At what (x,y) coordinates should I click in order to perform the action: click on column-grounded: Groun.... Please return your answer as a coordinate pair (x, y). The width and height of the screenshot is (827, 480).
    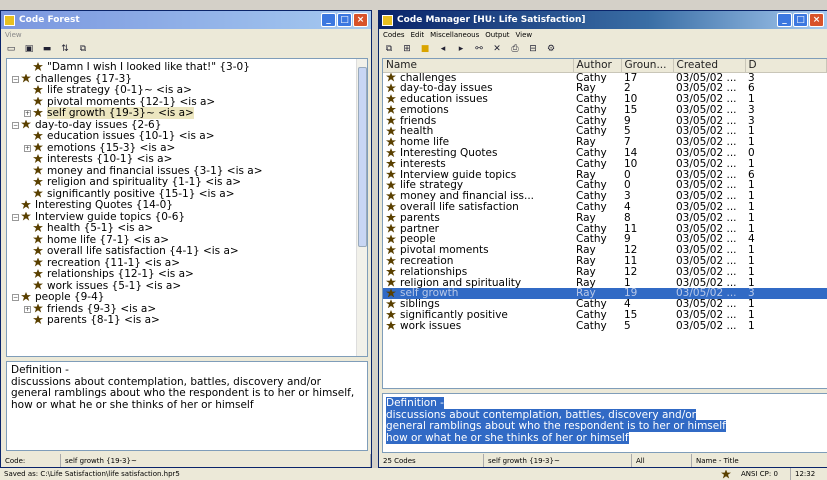
    Looking at the image, I should click on (647, 66).